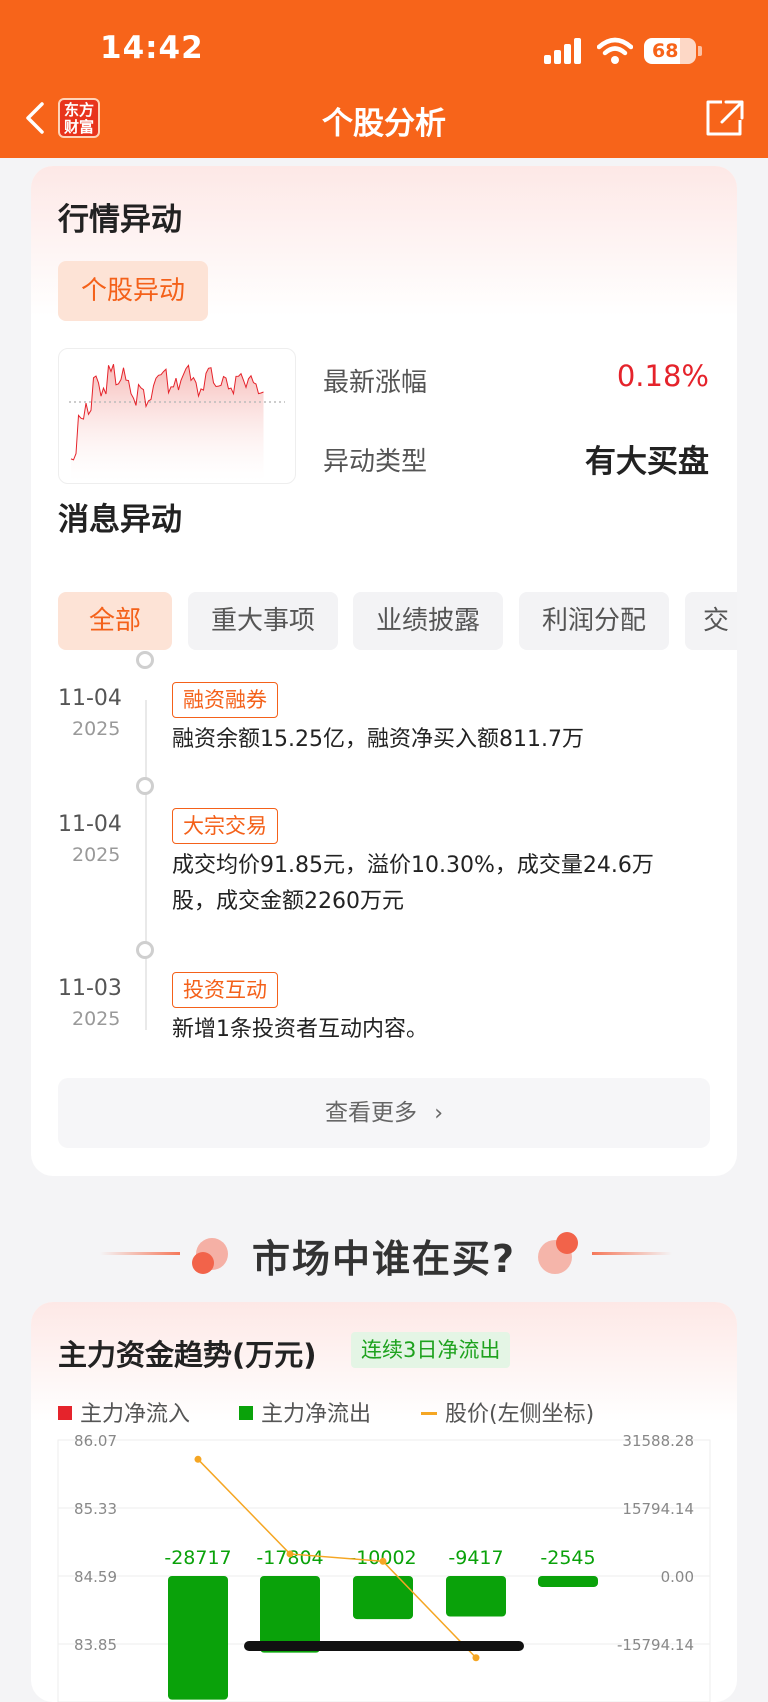 The height and width of the screenshot is (1702, 768). What do you see at coordinates (384, 124) in the screenshot?
I see `page-title: 个股分析` at bounding box center [384, 124].